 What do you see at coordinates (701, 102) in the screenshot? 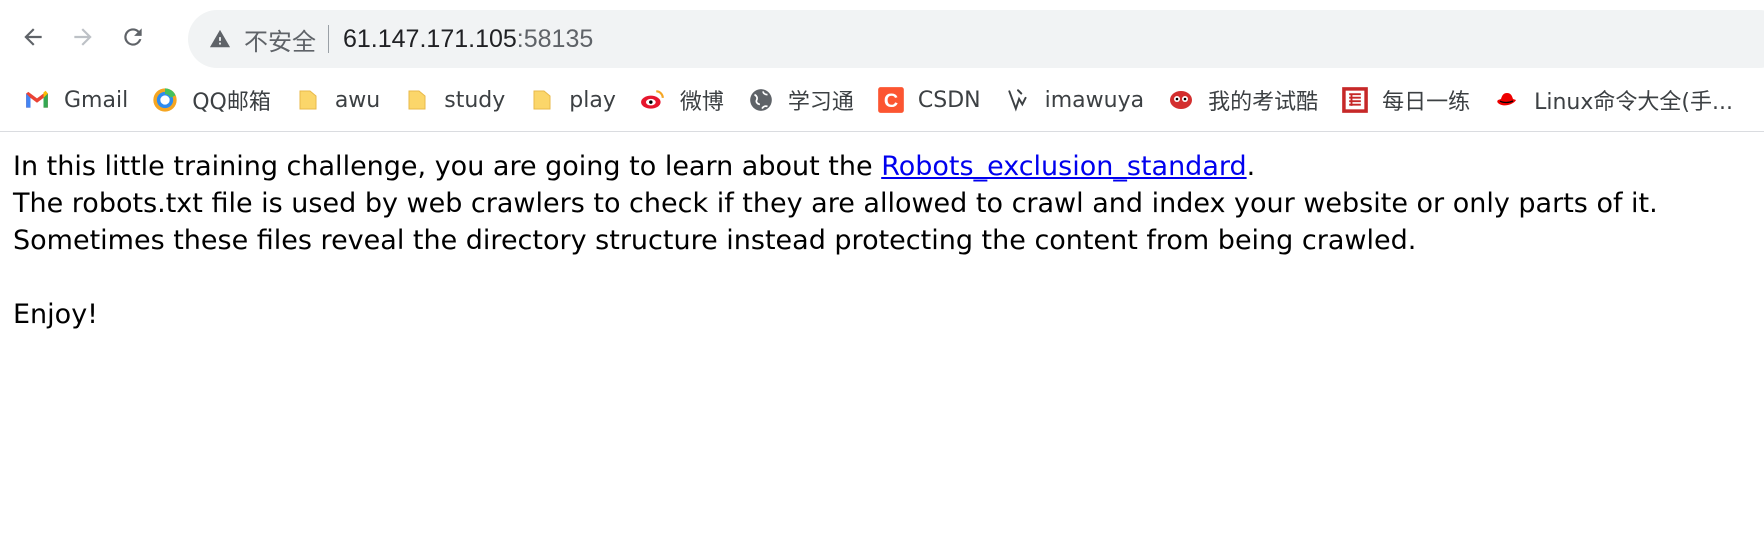
I see `bookmark-label: 微博` at bounding box center [701, 102].